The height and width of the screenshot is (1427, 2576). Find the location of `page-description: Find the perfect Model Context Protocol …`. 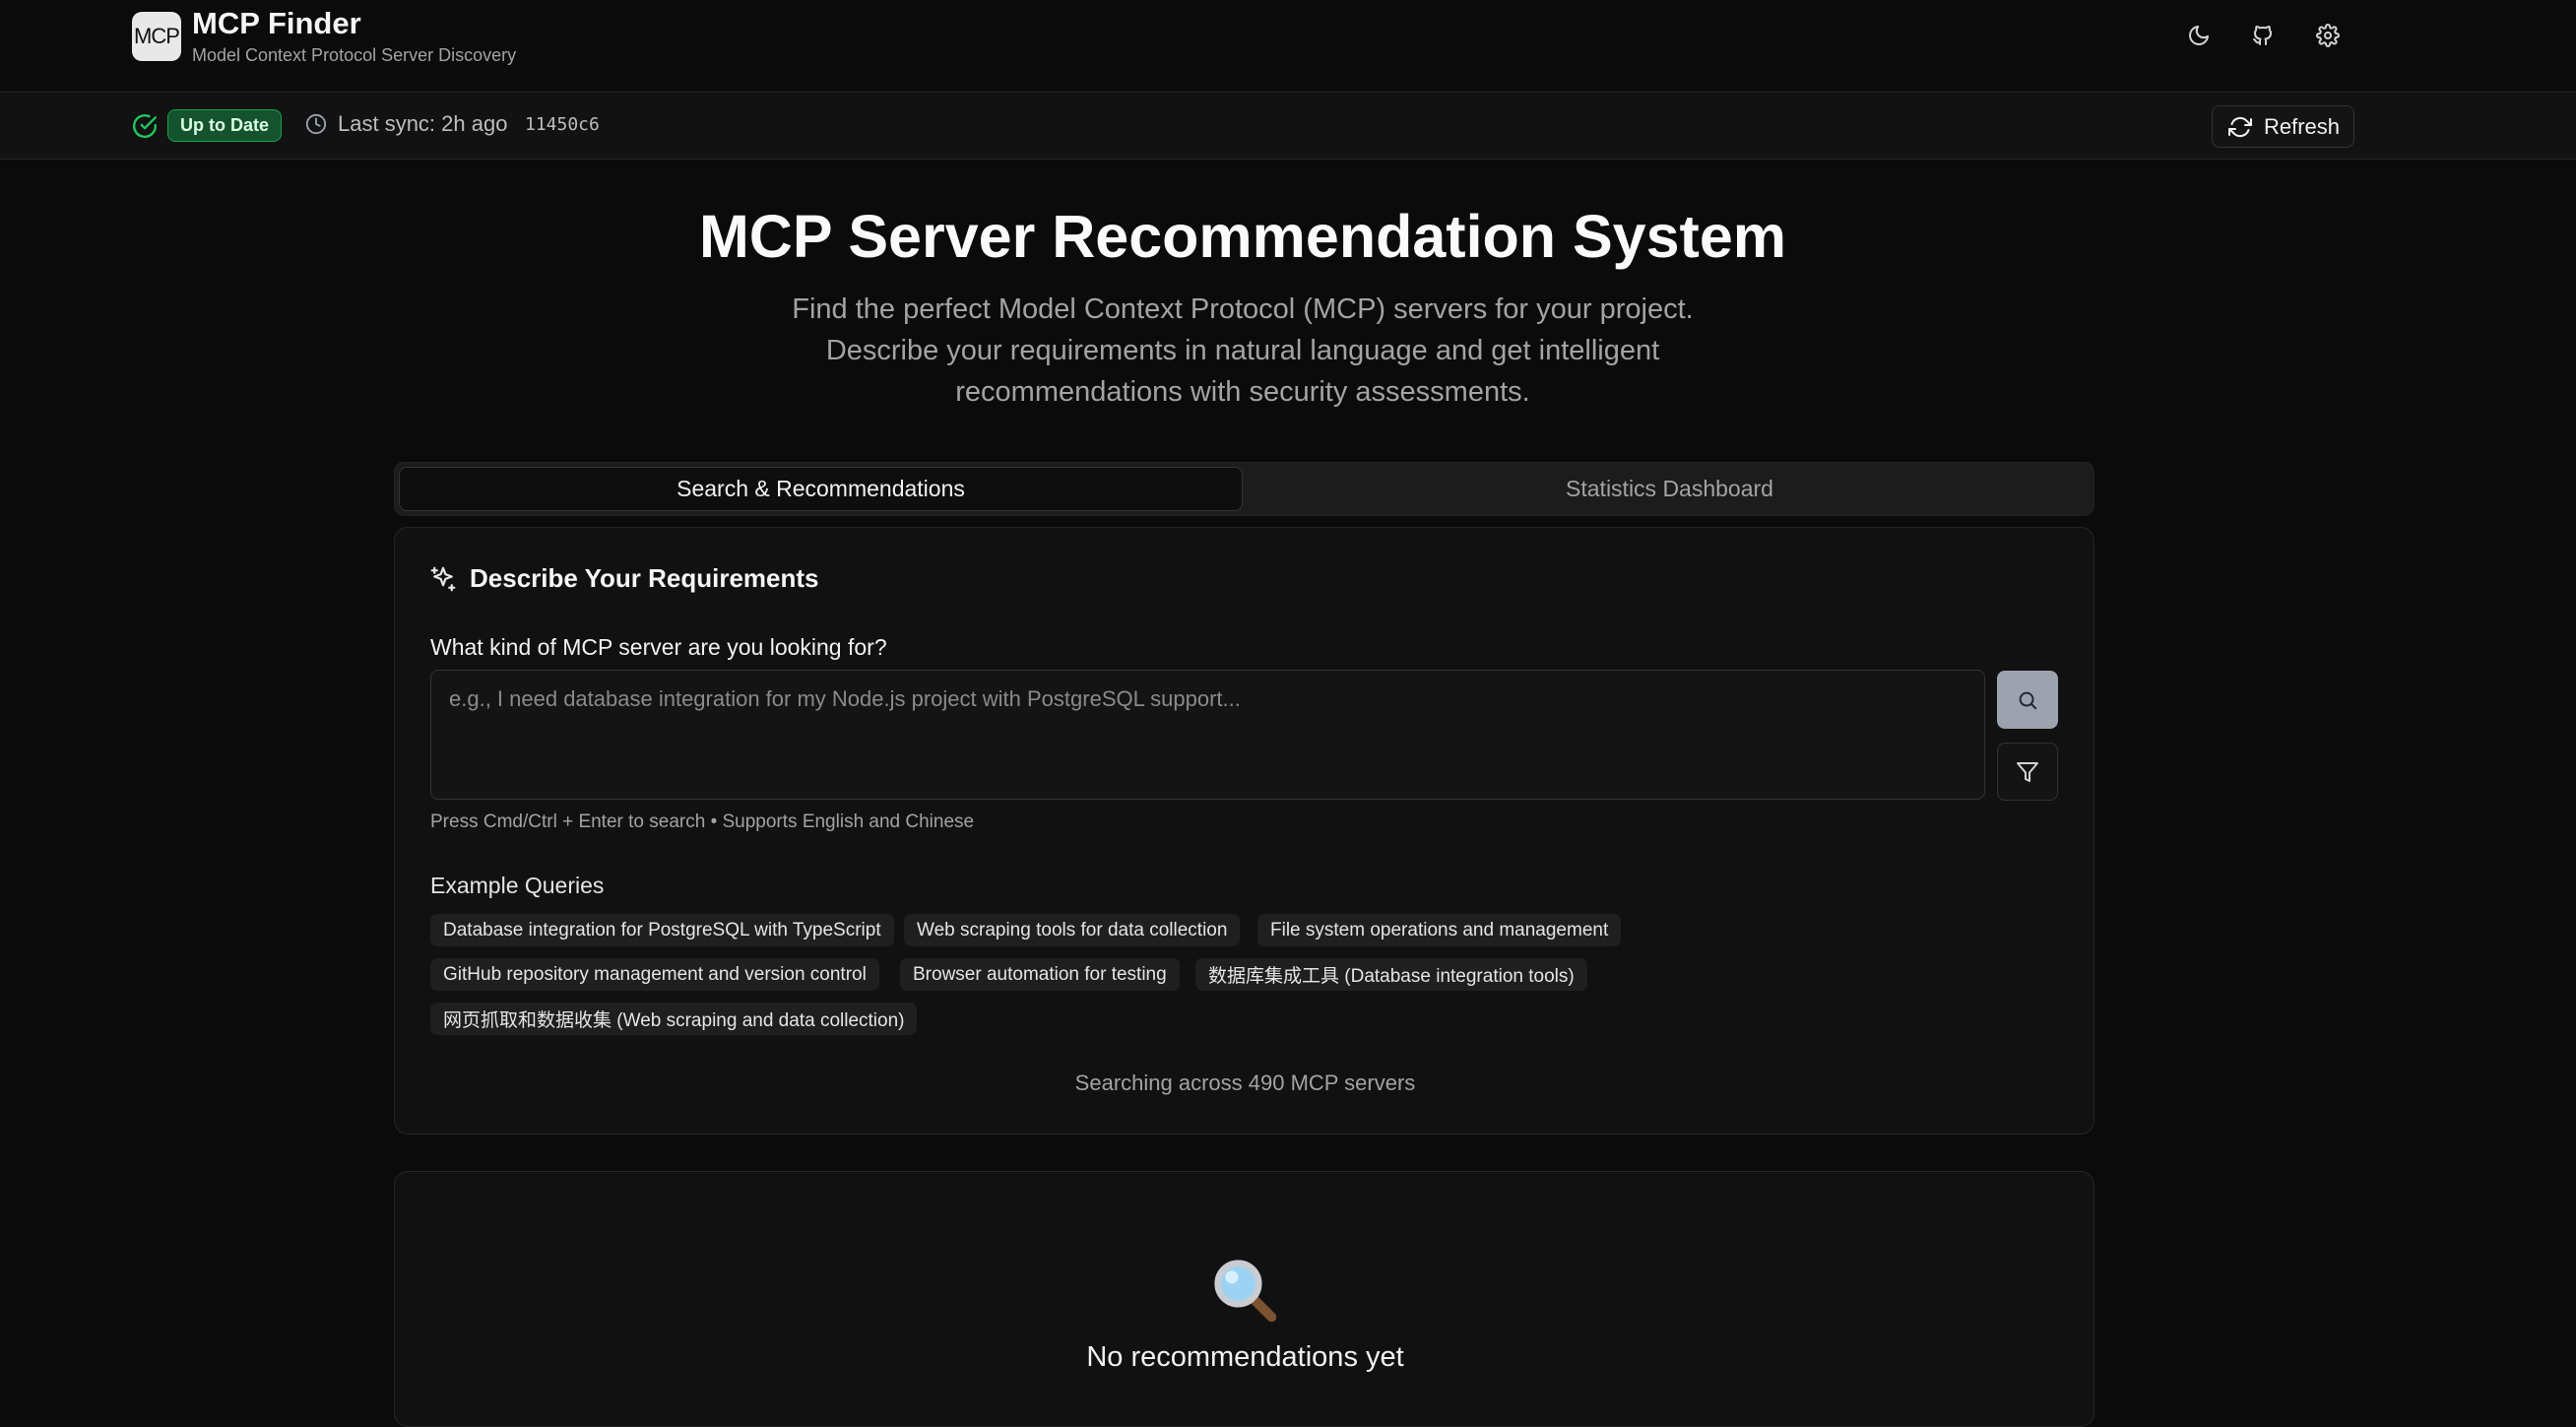

page-description: Find the perfect Model Context Protocol … is located at coordinates (1243, 350).